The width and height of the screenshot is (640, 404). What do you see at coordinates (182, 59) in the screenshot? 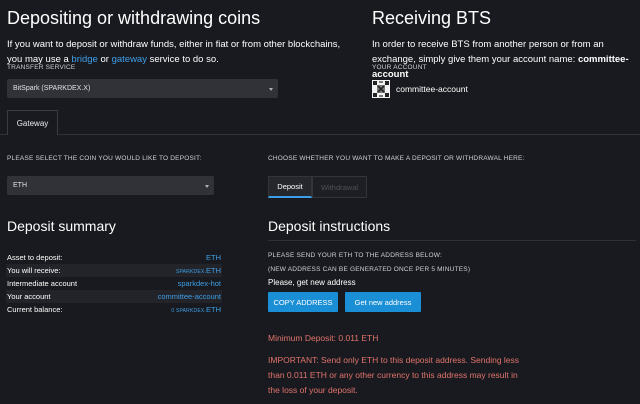
I see `deposit-intro-suffix: service to do so.` at bounding box center [182, 59].